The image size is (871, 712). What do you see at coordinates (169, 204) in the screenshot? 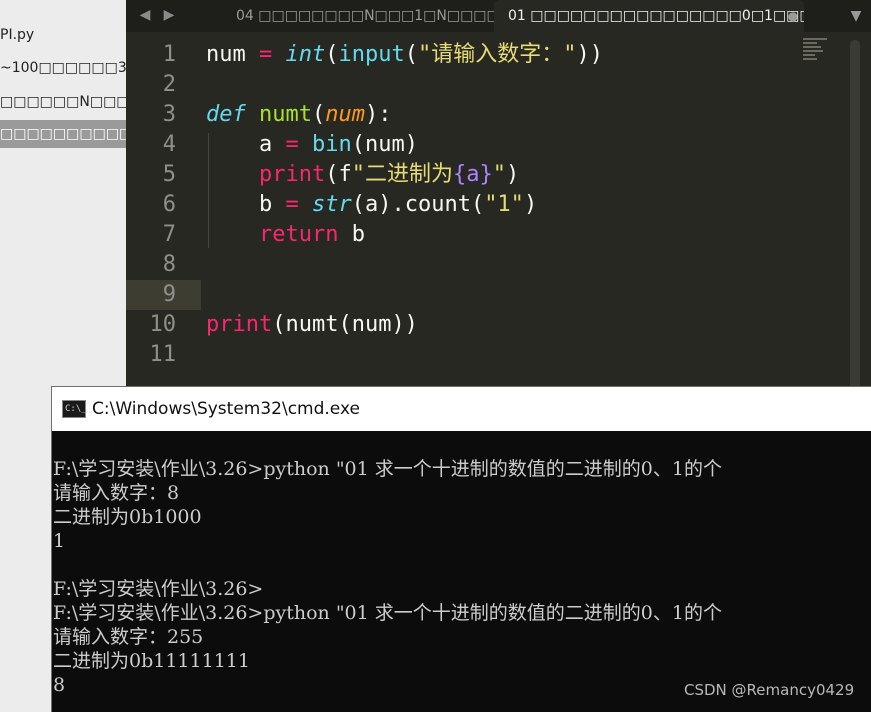
I see `line-number: 6` at bounding box center [169, 204].